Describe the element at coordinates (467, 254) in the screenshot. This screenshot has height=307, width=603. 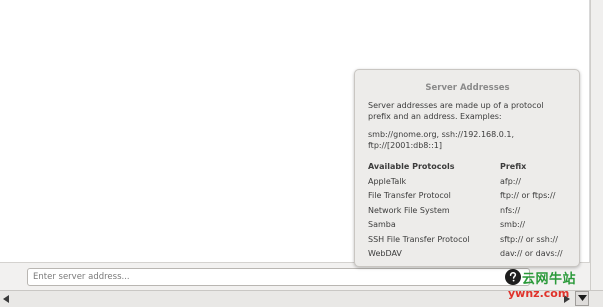
I see `table-row: WebDAV dav:// or davs://` at that location.